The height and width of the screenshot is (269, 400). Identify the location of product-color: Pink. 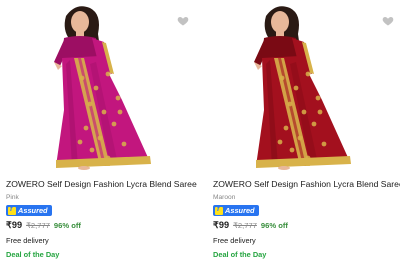
(12, 197).